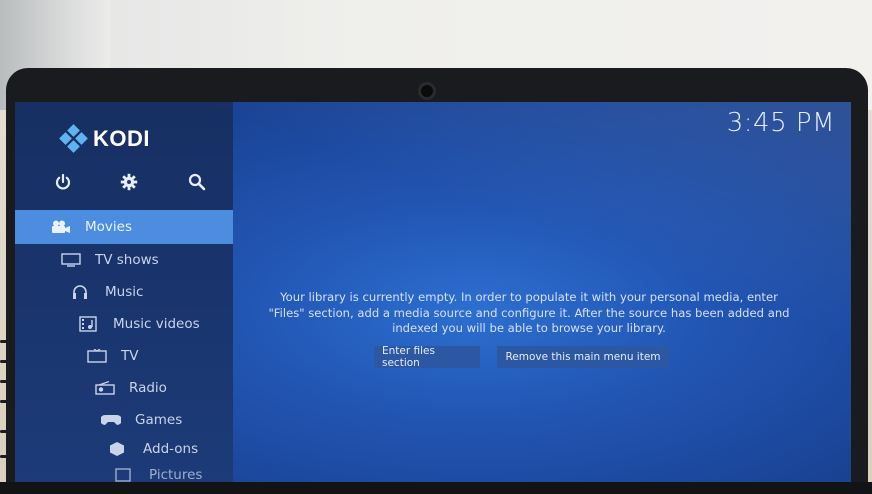 The width and height of the screenshot is (872, 494). What do you see at coordinates (73, 138) in the screenshot?
I see `kodi-logo-icon` at bounding box center [73, 138].